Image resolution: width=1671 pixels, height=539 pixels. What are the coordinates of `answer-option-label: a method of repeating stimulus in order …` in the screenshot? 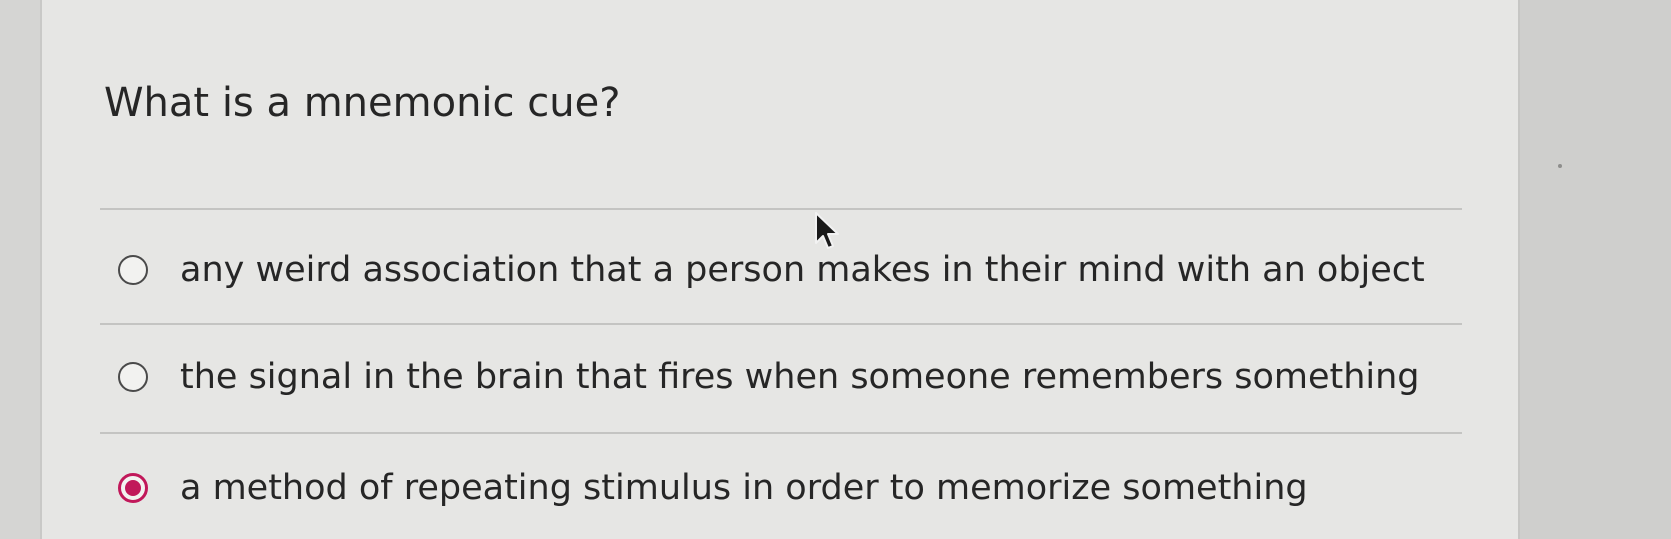 It's located at (744, 488).